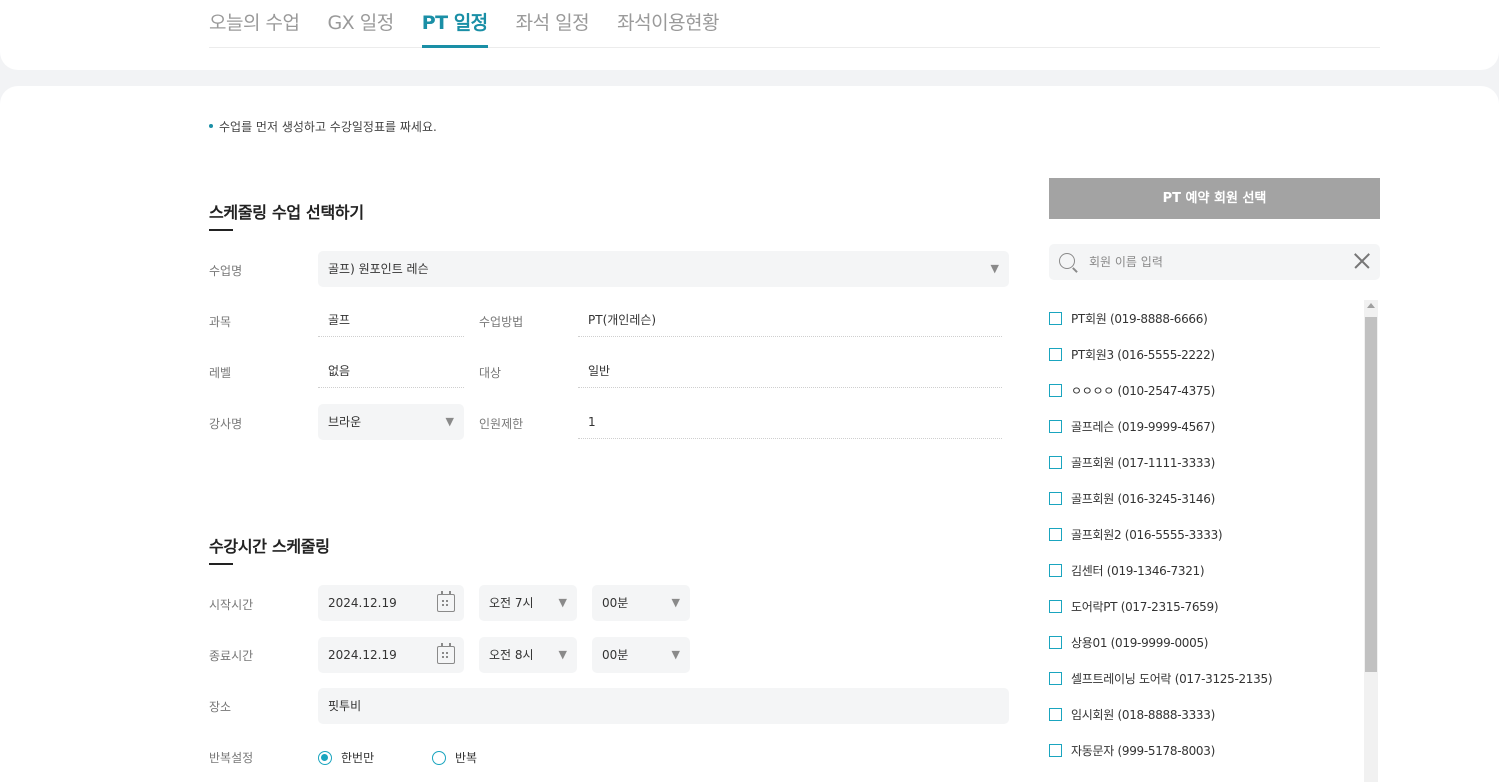 This screenshot has height=782, width=1499. I want to click on member-label: 임시회원 (018-8888-3333), so click(1143, 714).